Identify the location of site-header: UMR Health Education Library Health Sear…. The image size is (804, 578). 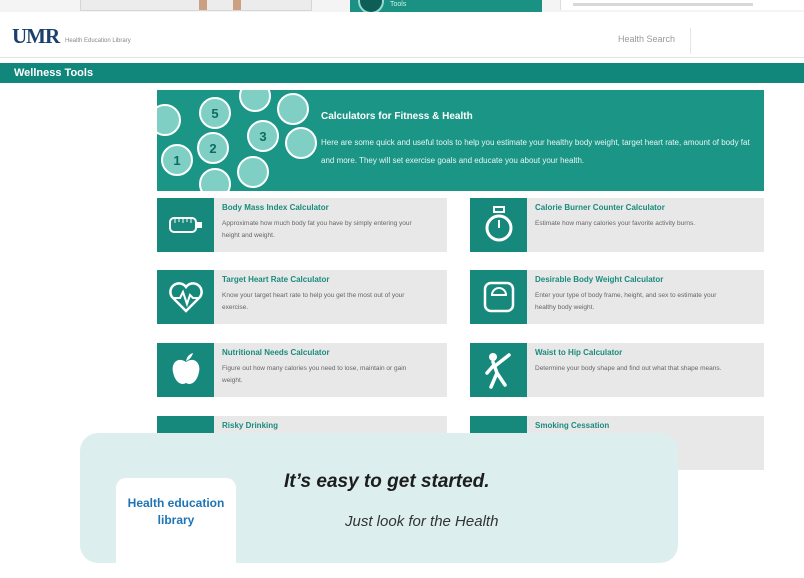
(402, 35).